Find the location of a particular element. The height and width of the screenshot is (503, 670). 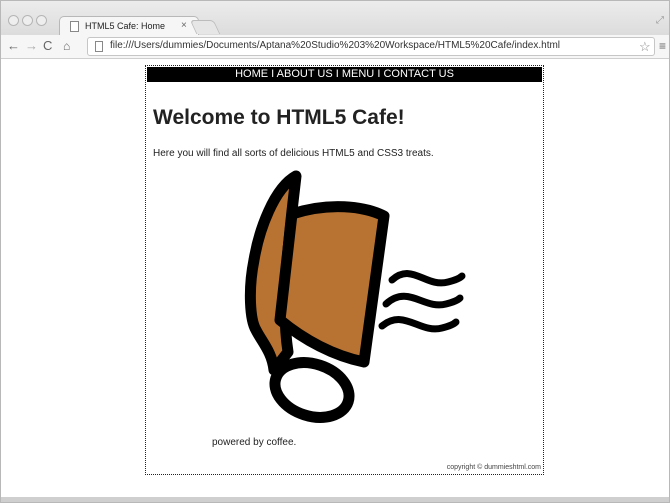

tab-strip: HTML5 Cafe: Home × ⤢ is located at coordinates (335, 18).